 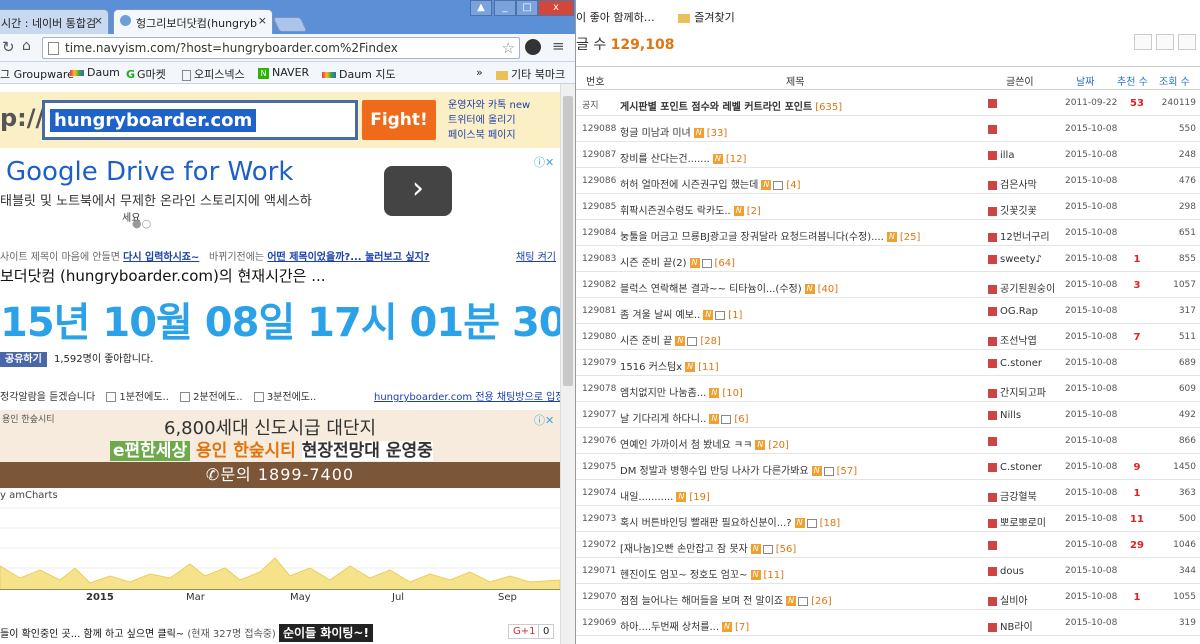 I want to click on author-name: sweety♪, so click(x=1021, y=259).